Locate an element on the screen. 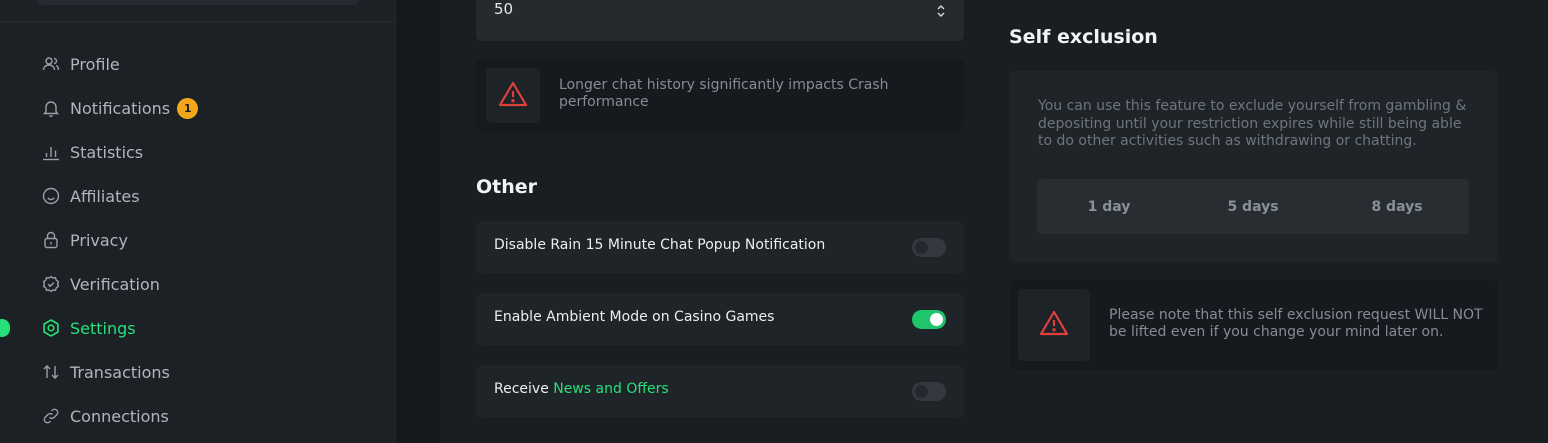  duration-option-5-days: 5 days is located at coordinates (1253, 206).